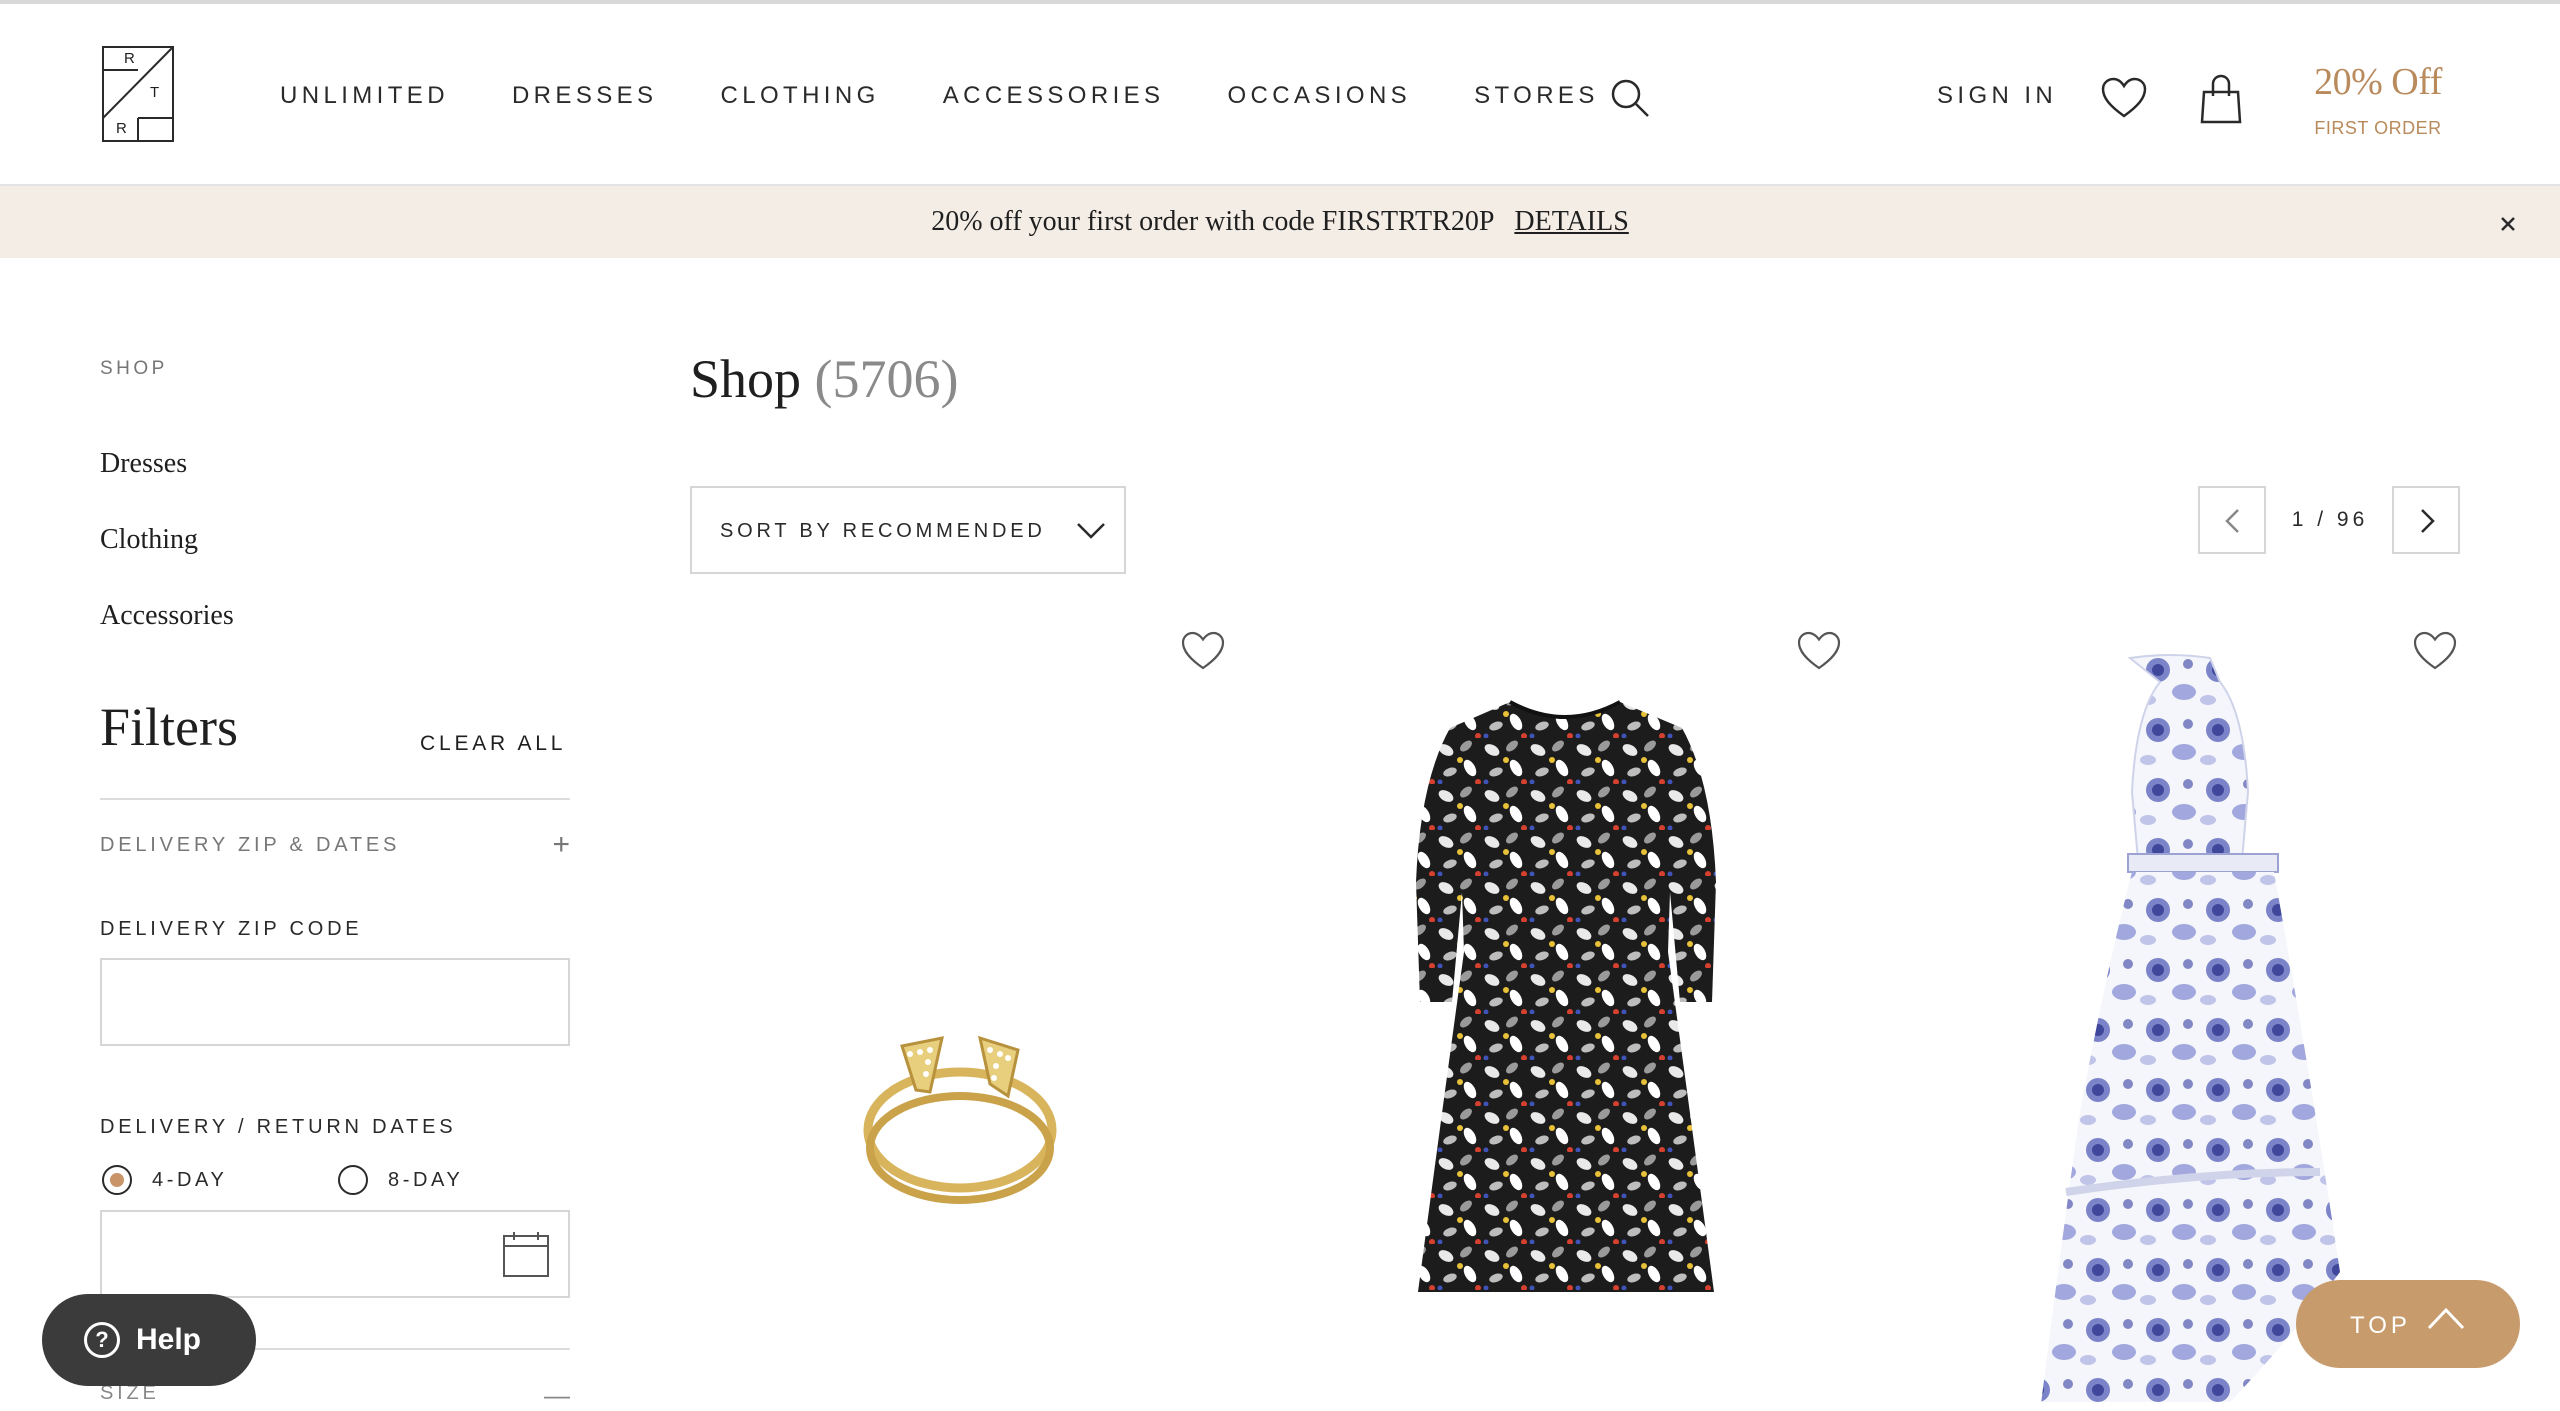 Image resolution: width=2560 pixels, height=1411 pixels. Describe the element at coordinates (493, 744) in the screenshot. I see `clear-all-button: CLEAR ALL` at that location.